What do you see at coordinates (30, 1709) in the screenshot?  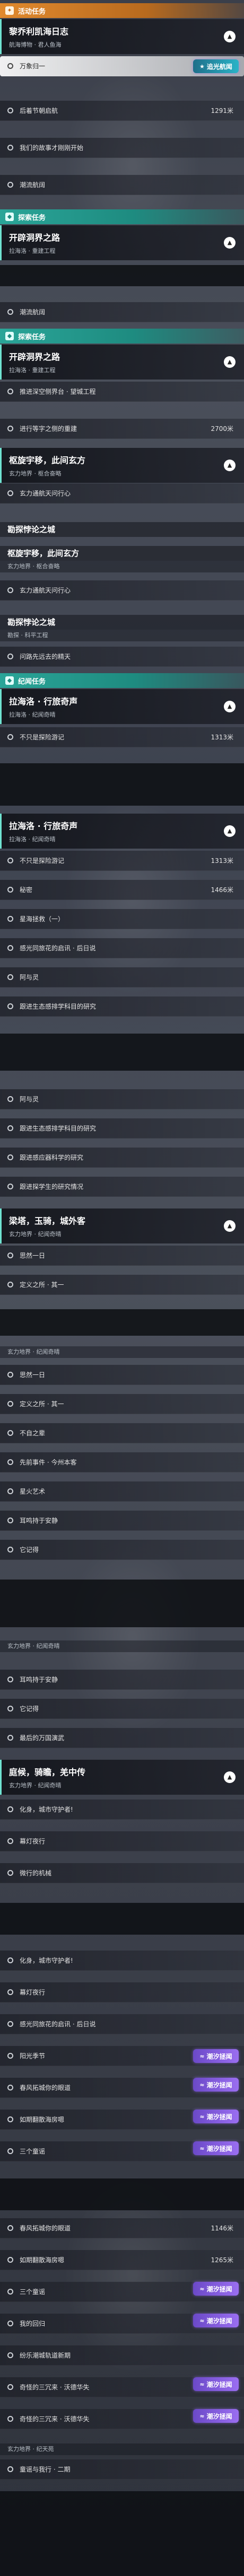 I see `item-label: 它记得` at bounding box center [30, 1709].